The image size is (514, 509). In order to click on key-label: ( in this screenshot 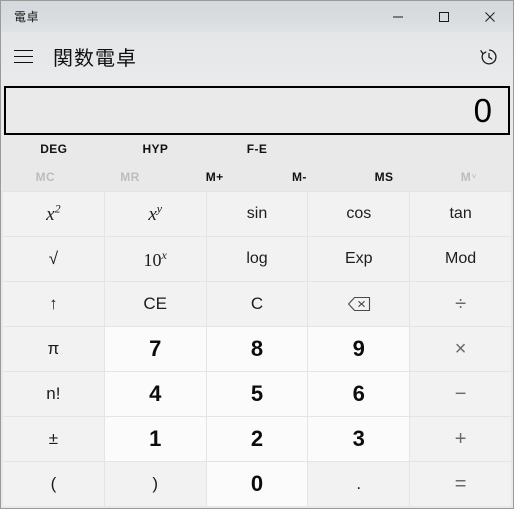, I will do `click(53, 483)`.